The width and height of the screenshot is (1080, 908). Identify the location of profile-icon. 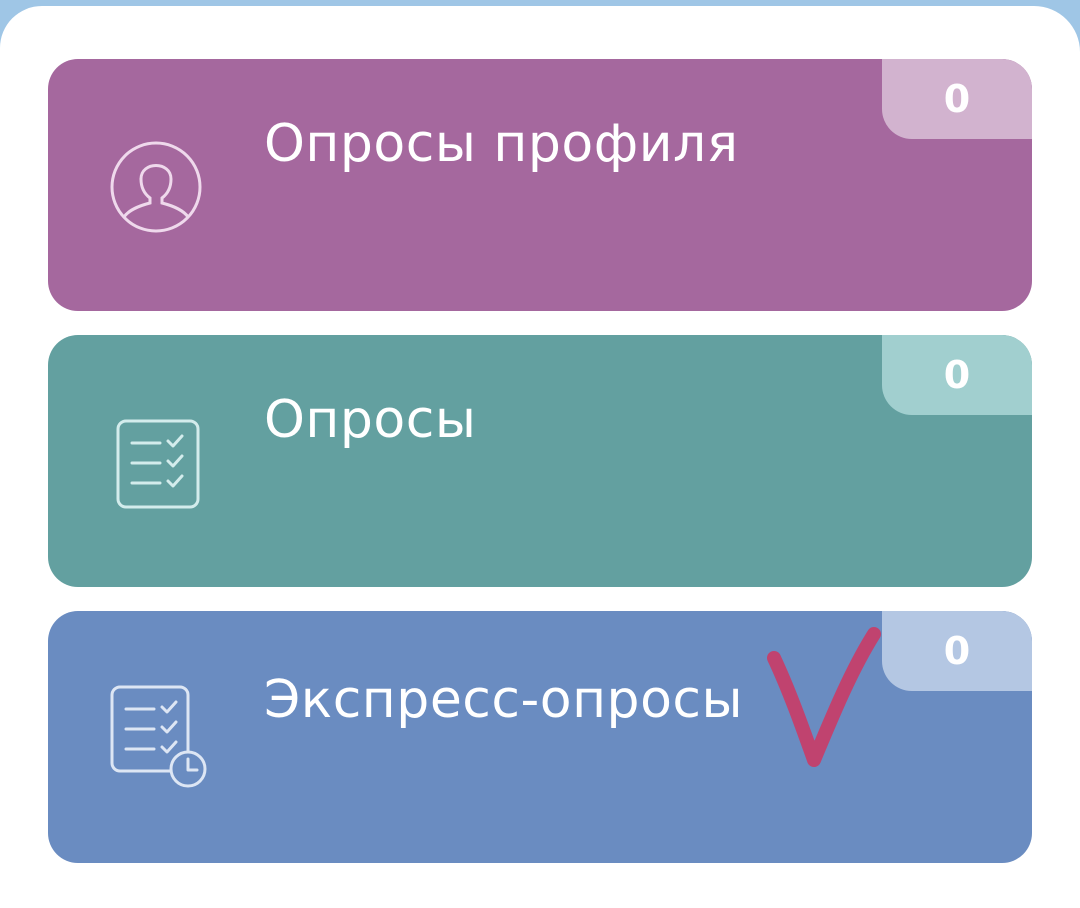
(156, 187).